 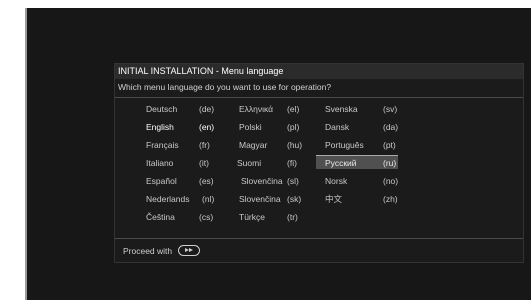 What do you see at coordinates (253, 145) in the screenshot?
I see `language-name: Magyar` at bounding box center [253, 145].